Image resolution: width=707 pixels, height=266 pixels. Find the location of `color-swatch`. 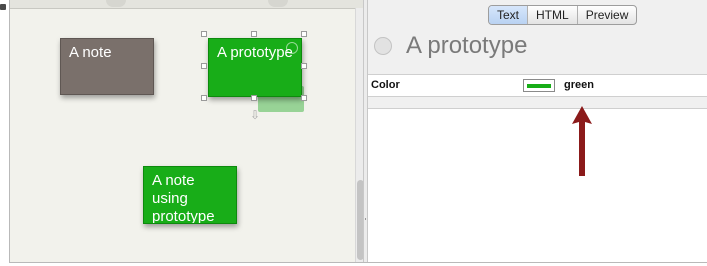

color-swatch is located at coordinates (539, 85).